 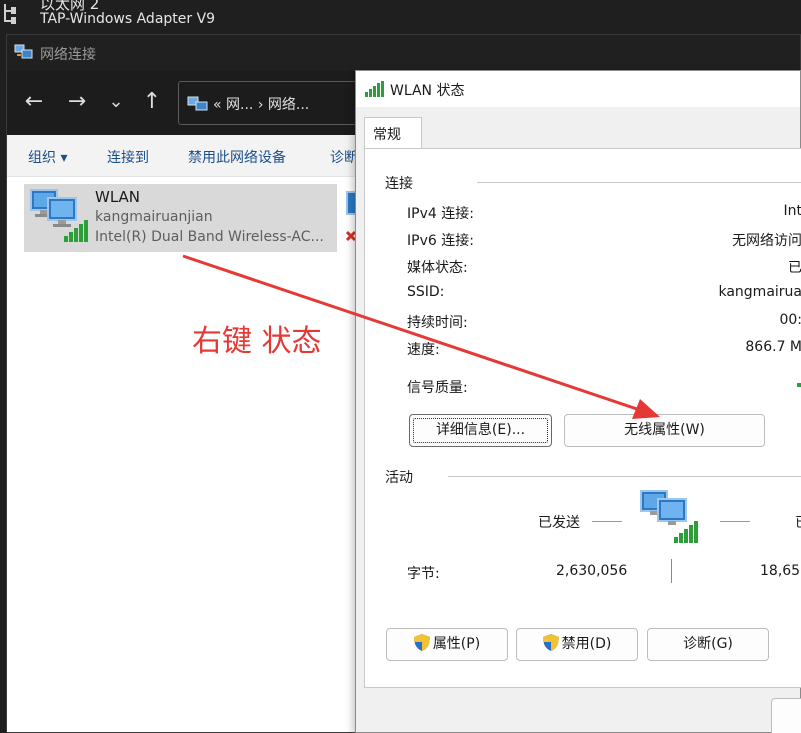 I want to click on explorer-titlebar: 网络连接, so click(x=403, y=53).